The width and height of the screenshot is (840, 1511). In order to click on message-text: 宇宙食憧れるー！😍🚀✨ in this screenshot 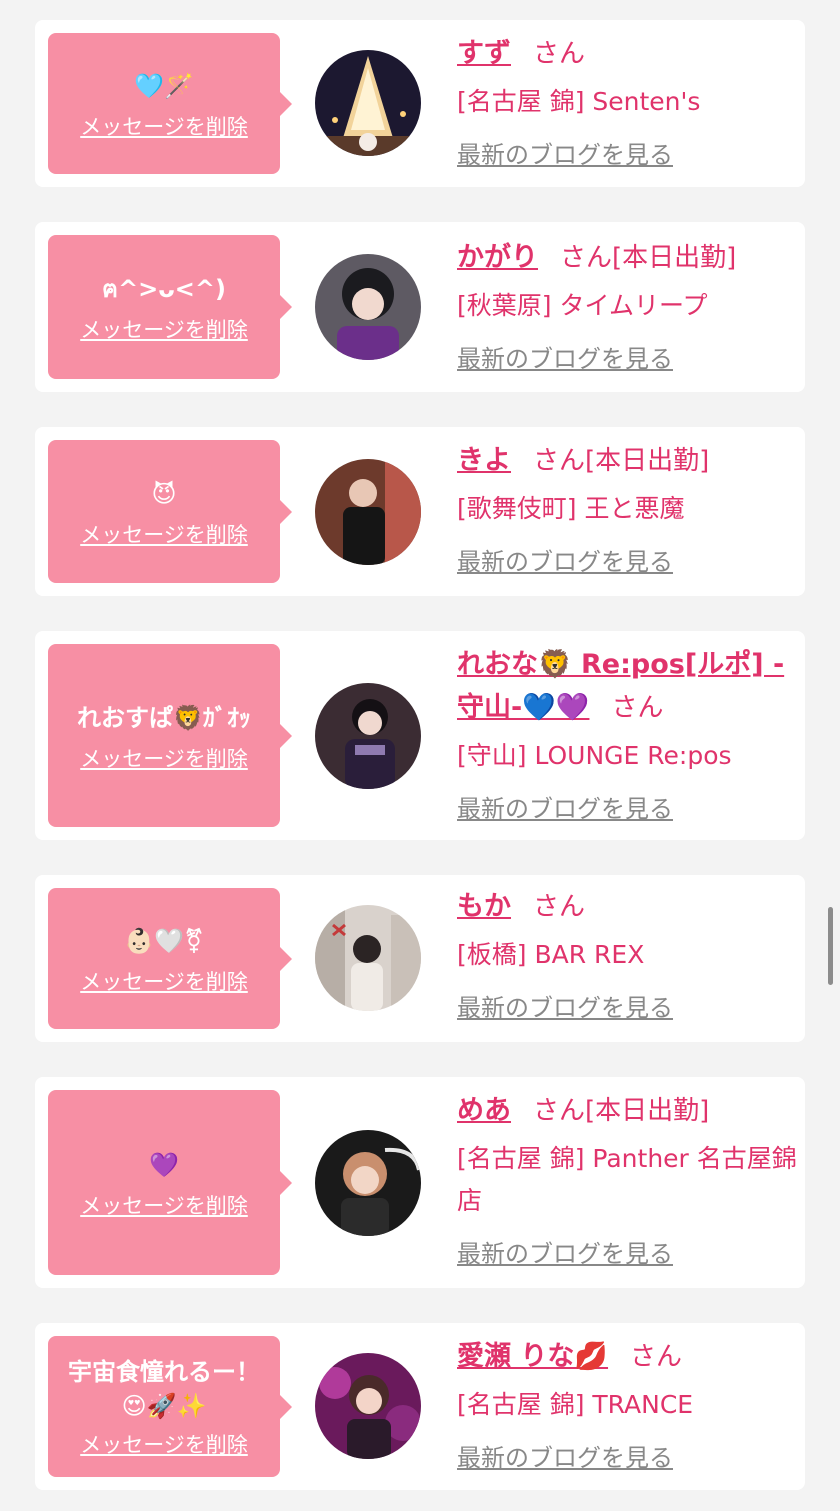, I will do `click(164, 1388)`.